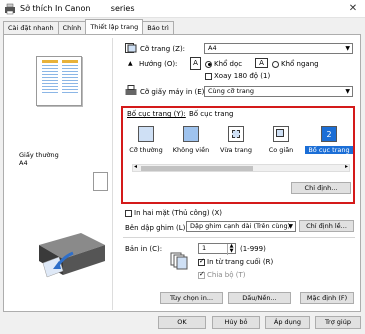 The height and width of the screenshot is (334, 365). What do you see at coordinates (338, 322) in the screenshot?
I see `help-button: Trợ giúp` at bounding box center [338, 322].